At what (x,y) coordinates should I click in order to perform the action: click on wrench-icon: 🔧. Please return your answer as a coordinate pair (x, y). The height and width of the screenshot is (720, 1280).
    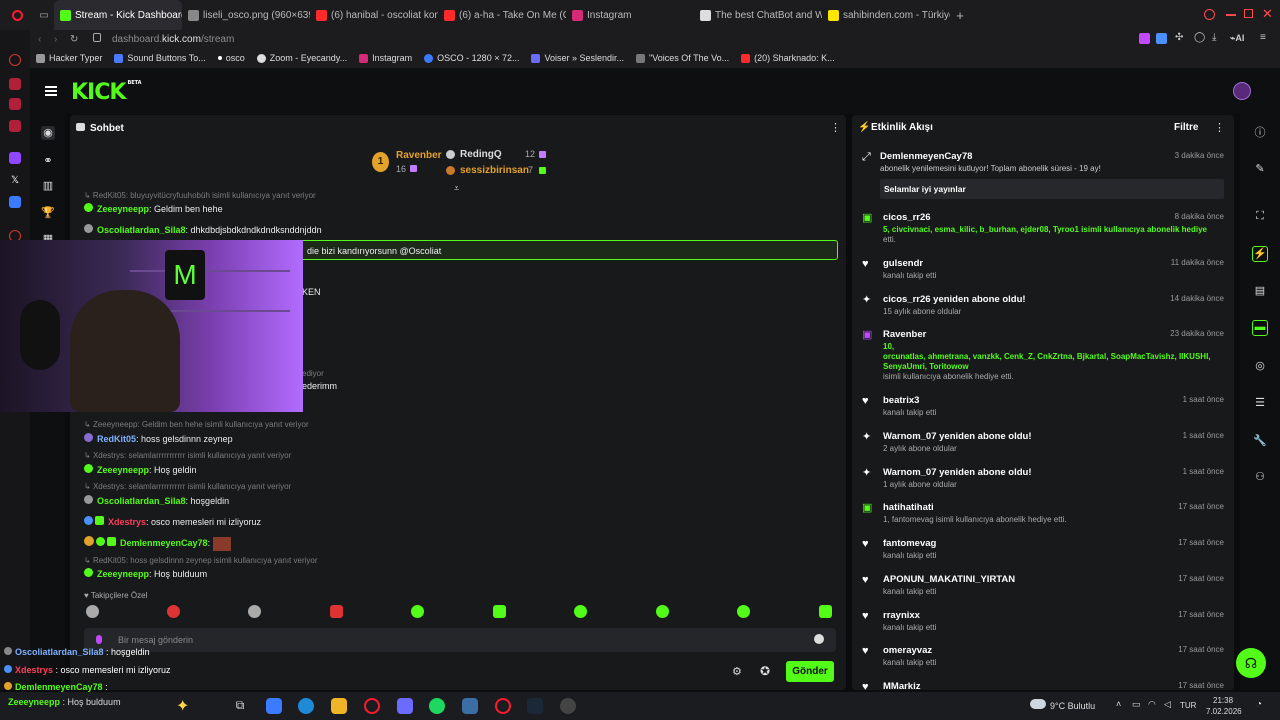
    Looking at the image, I should click on (1260, 442).